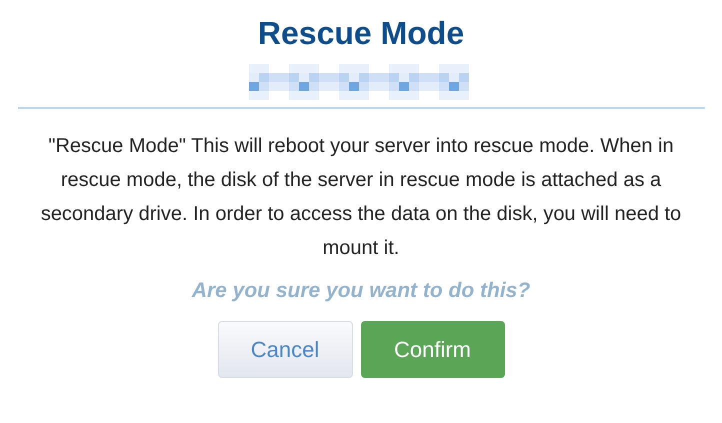 This screenshot has width=722, height=423. Describe the element at coordinates (432, 349) in the screenshot. I see `confirm-button: Confirm` at that location.